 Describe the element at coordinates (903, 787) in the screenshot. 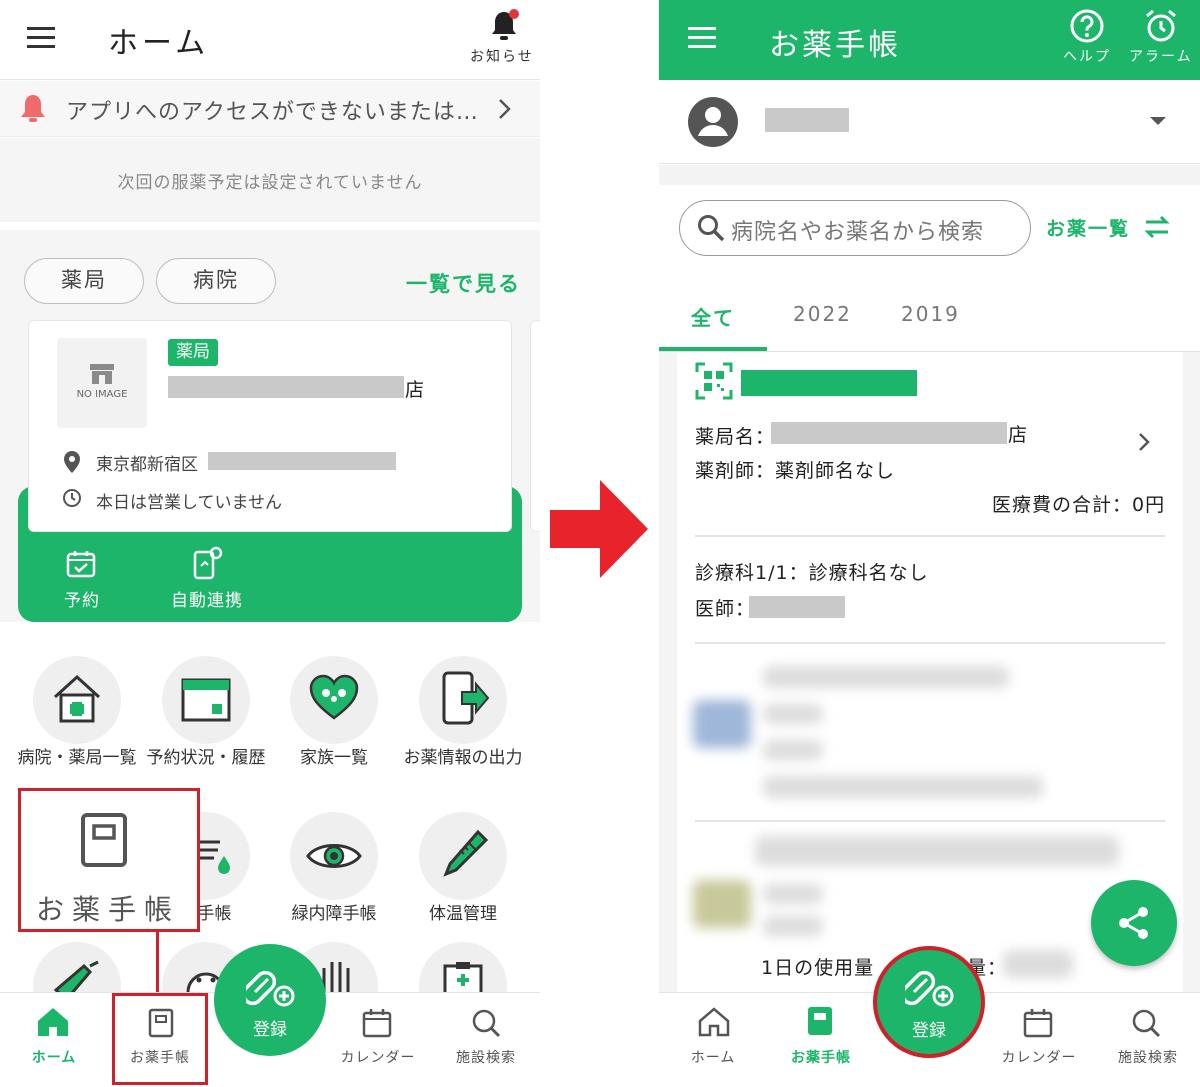

I see `blurred-medicine-dose` at that location.